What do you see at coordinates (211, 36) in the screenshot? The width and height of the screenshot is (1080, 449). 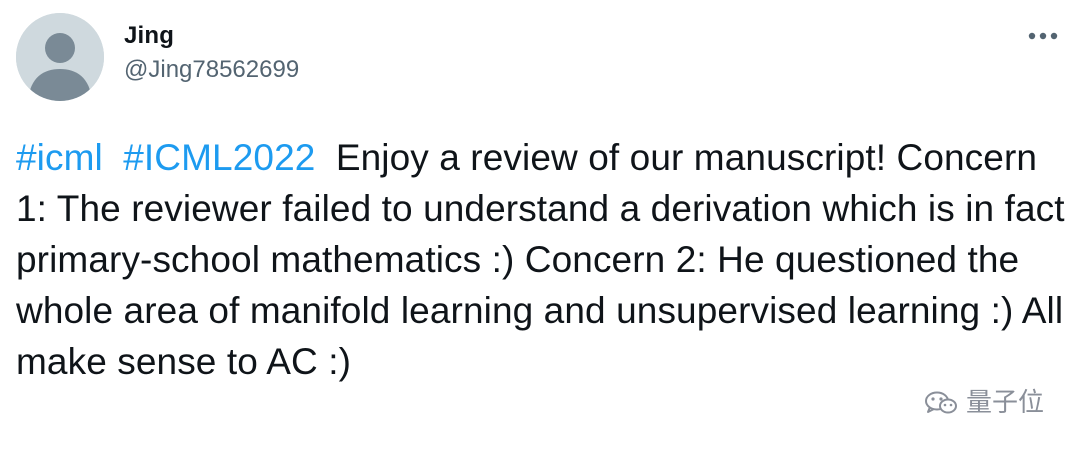 I see `display-name: Jing` at bounding box center [211, 36].